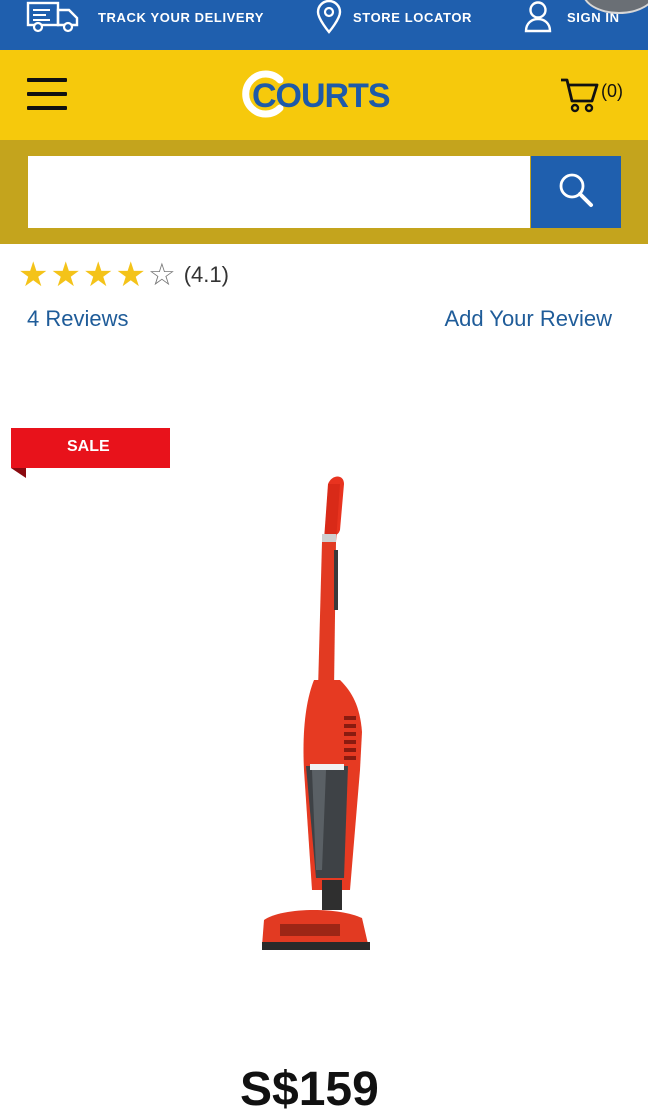 The width and height of the screenshot is (648, 1117). I want to click on product-image, so click(315, 717).